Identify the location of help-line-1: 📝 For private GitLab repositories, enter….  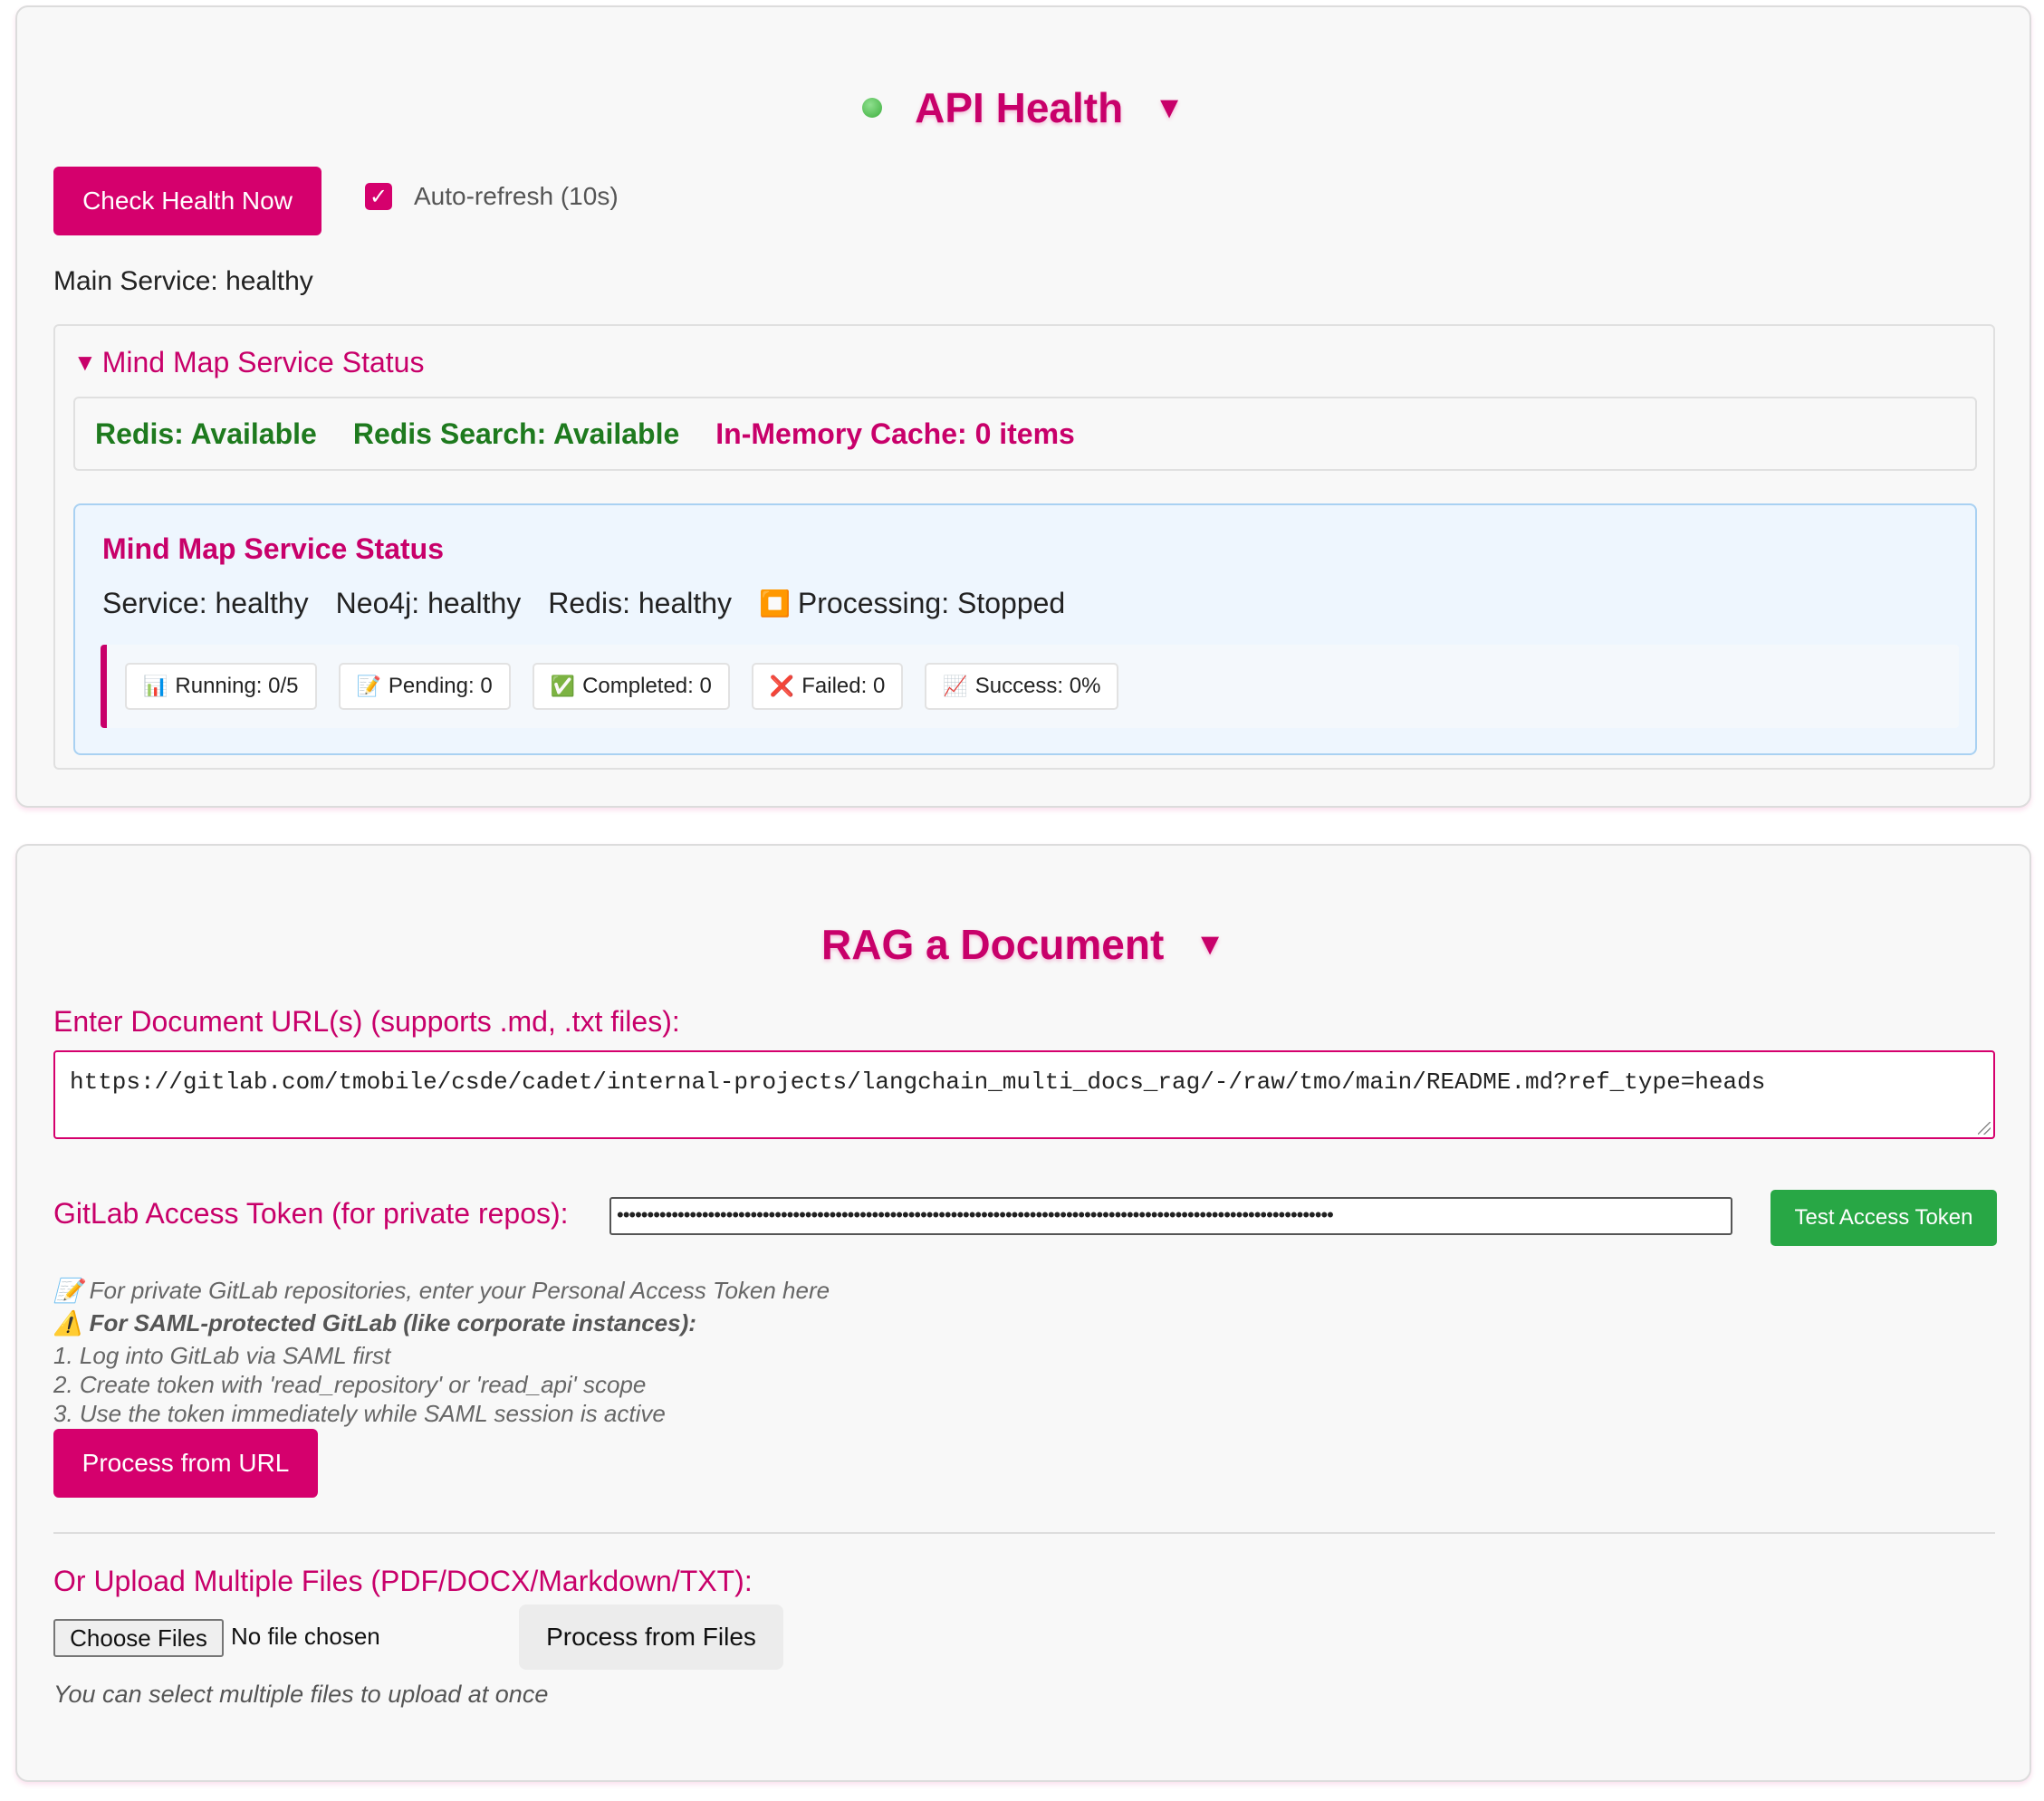
(441, 1291).